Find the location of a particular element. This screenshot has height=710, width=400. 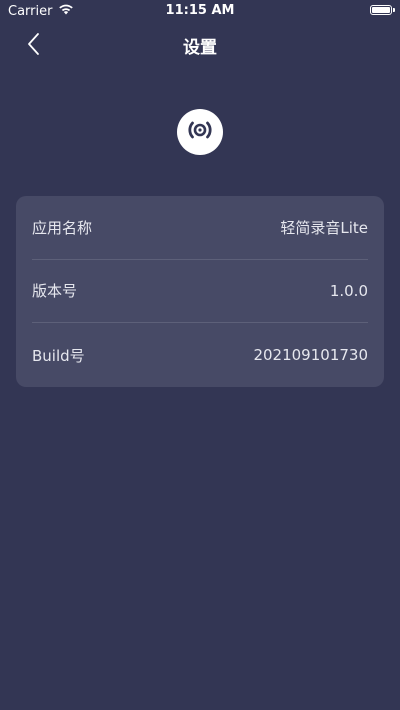

info-row-build: Build号 202109101730 is located at coordinates (200, 355).